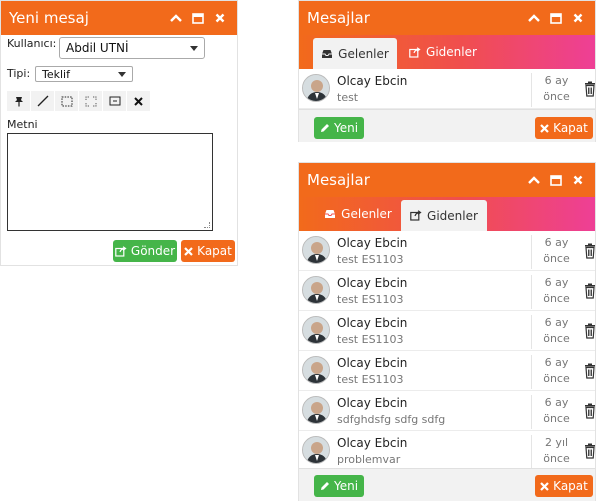  I want to click on message-subject: test, so click(348, 97).